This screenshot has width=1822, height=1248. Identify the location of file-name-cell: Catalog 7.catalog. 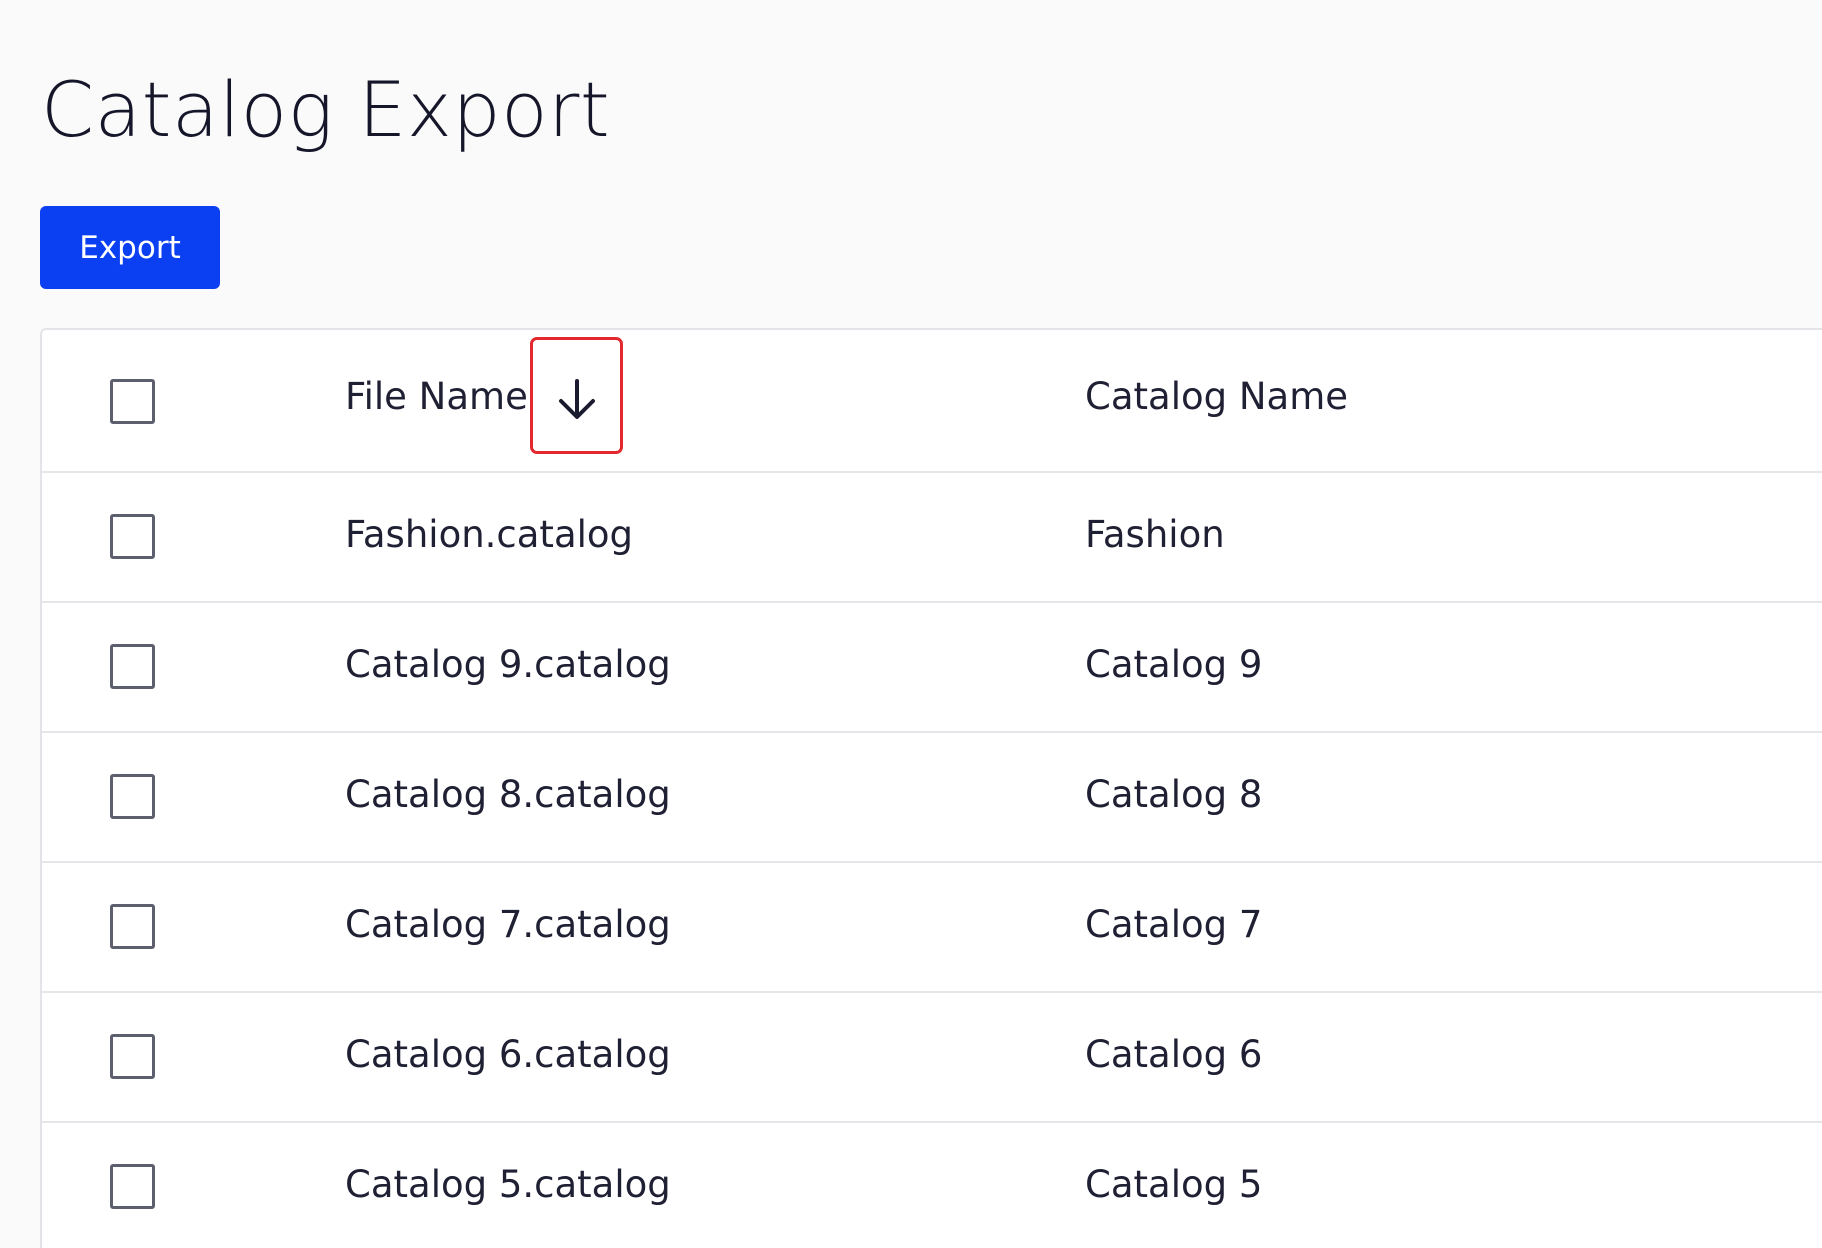
(508, 924).